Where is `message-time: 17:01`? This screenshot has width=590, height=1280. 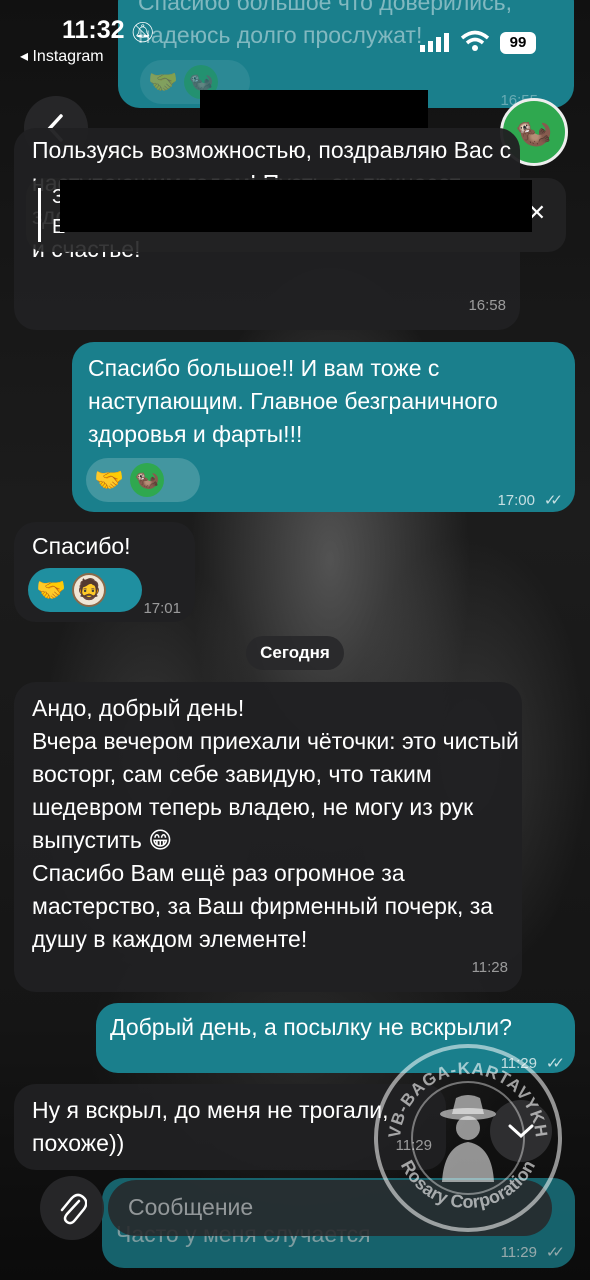 message-time: 17:01 is located at coordinates (162, 608).